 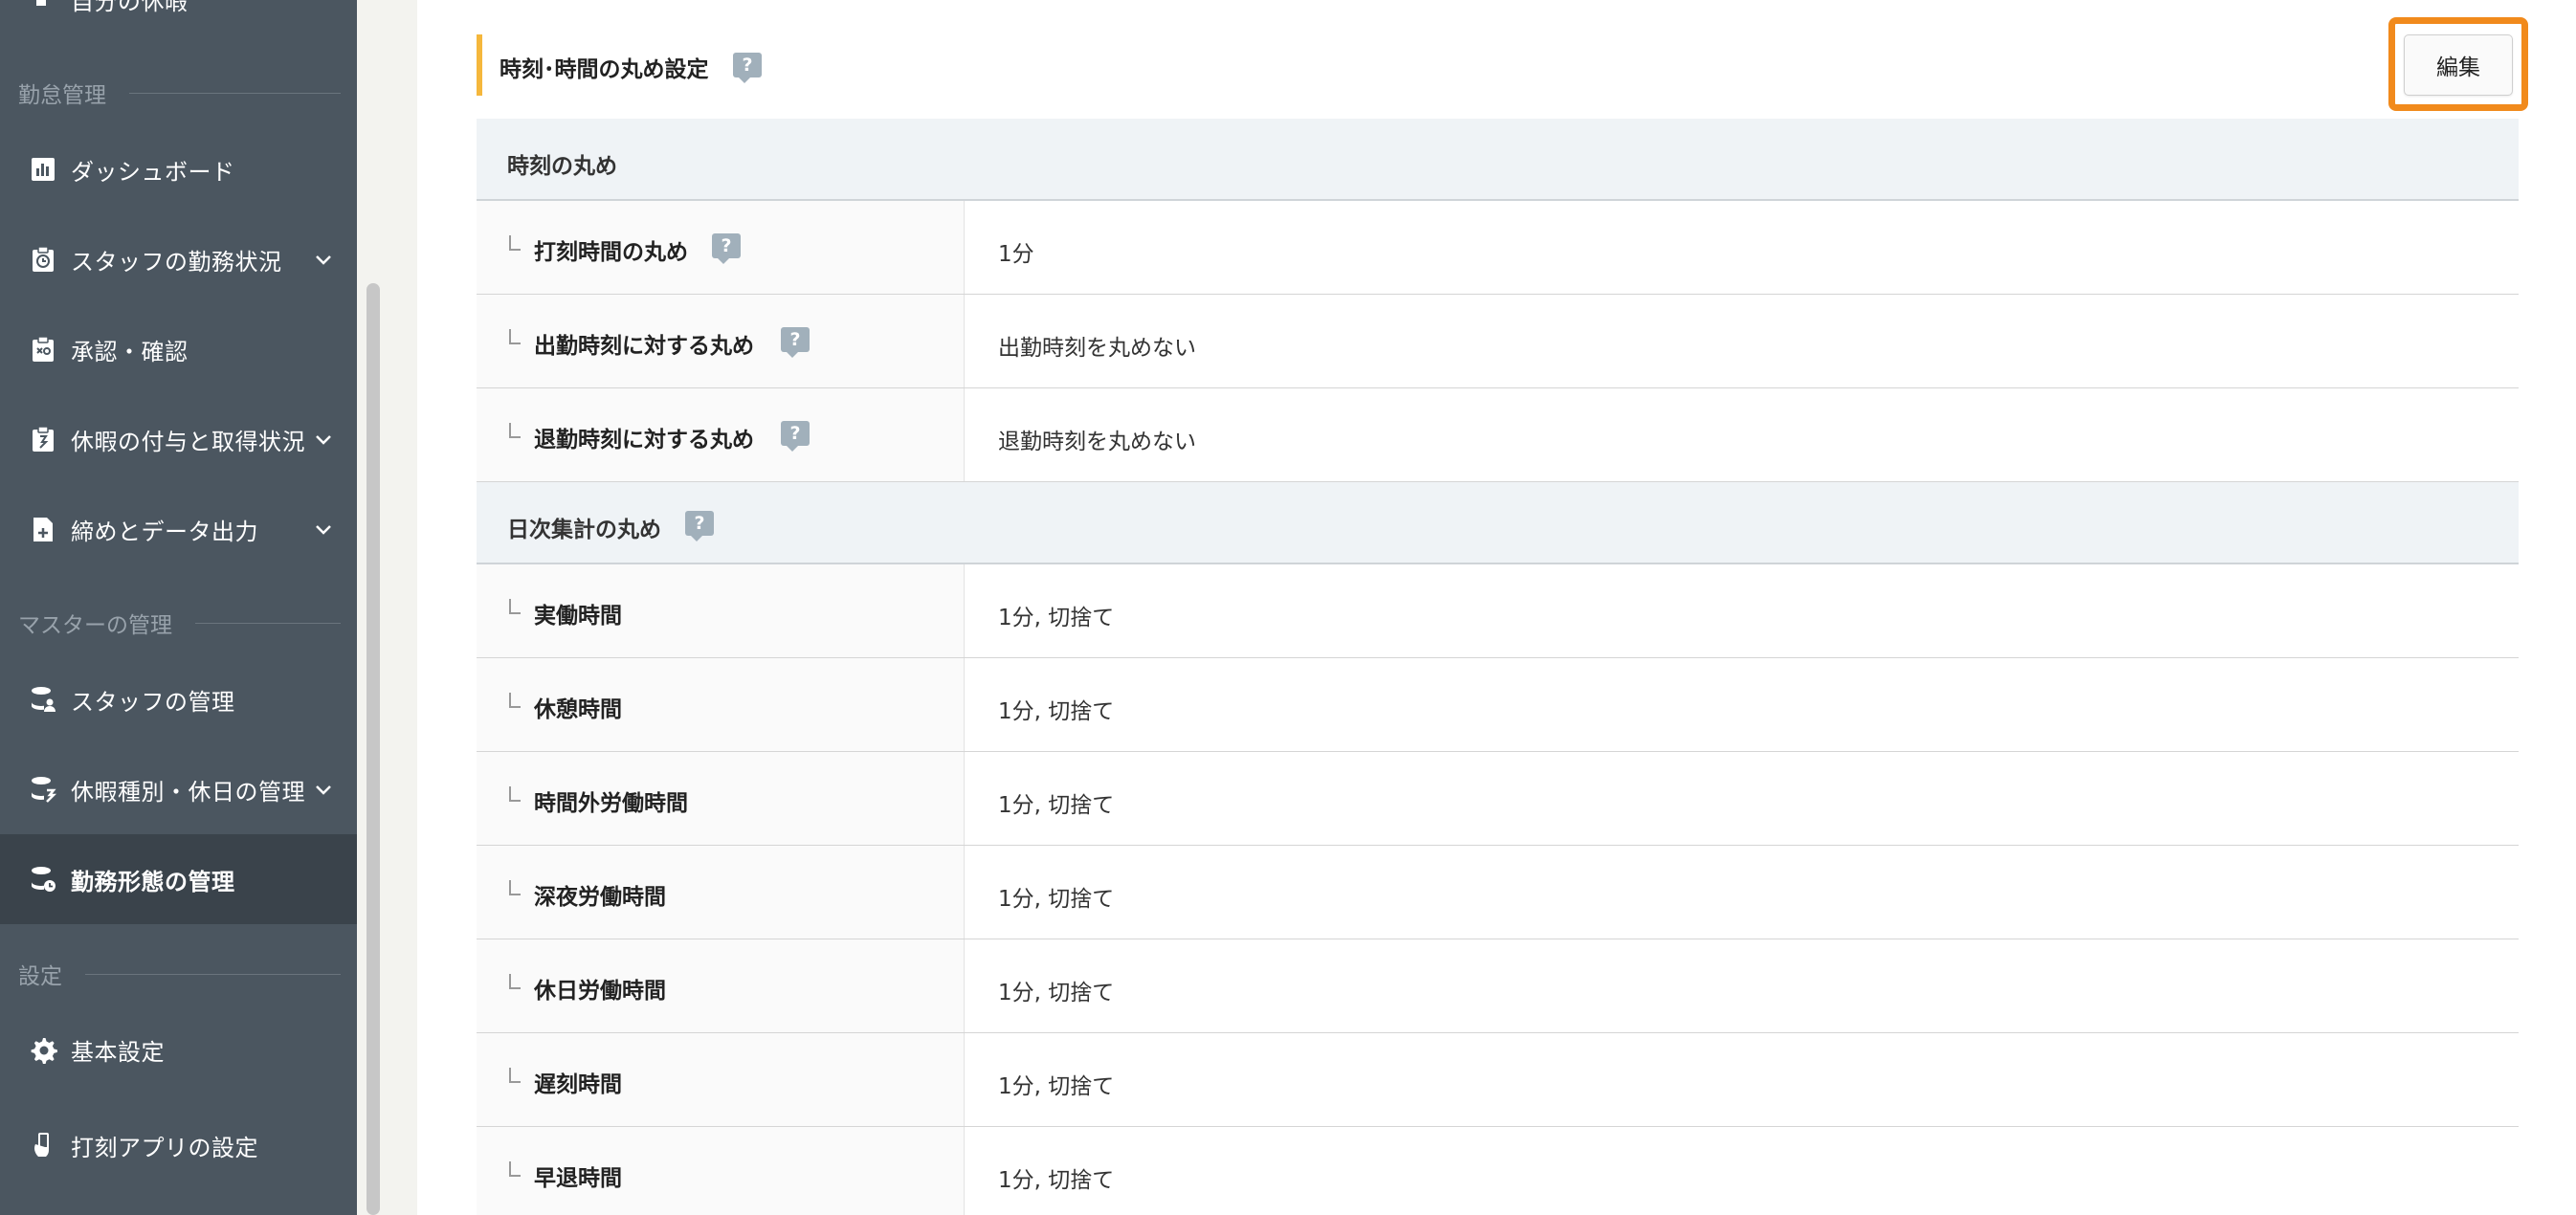 I want to click on sidebar-section-settings: 設定, so click(x=179, y=974).